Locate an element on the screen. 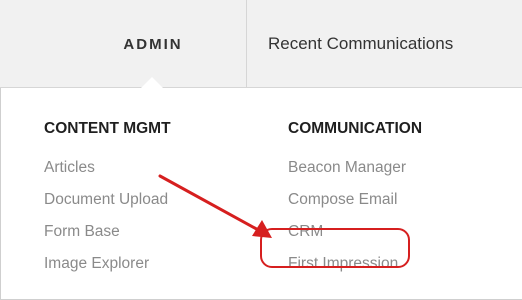  arrow-shaft is located at coordinates (211, 204).